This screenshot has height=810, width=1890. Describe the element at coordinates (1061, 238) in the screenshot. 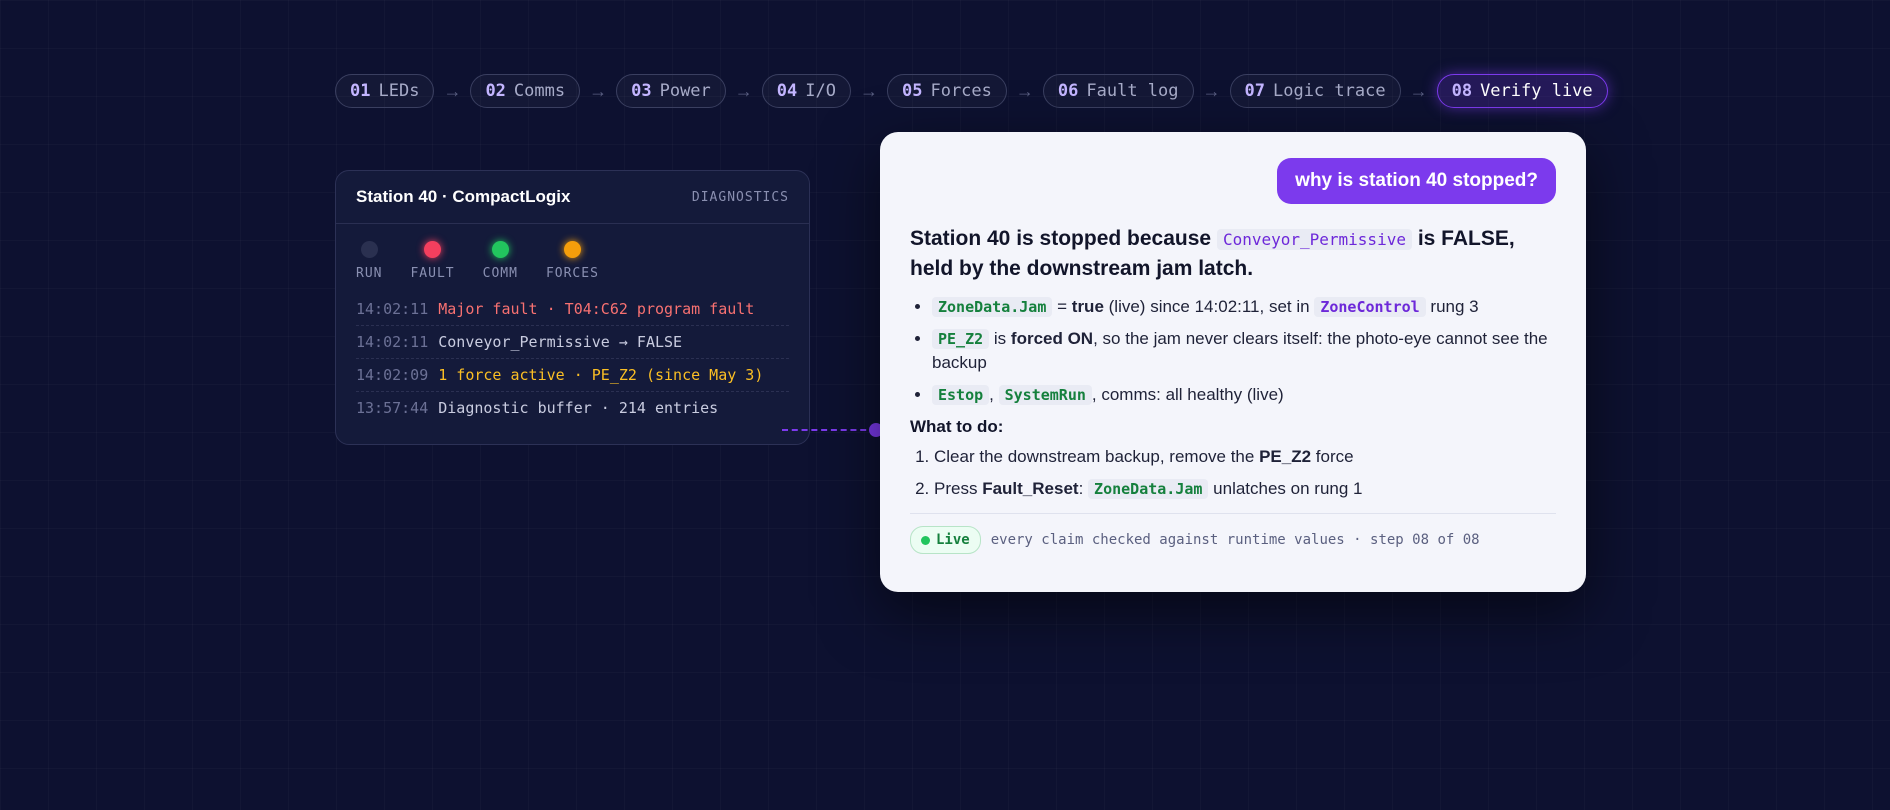

I see `headline-text: Station 40 is stopped because` at that location.